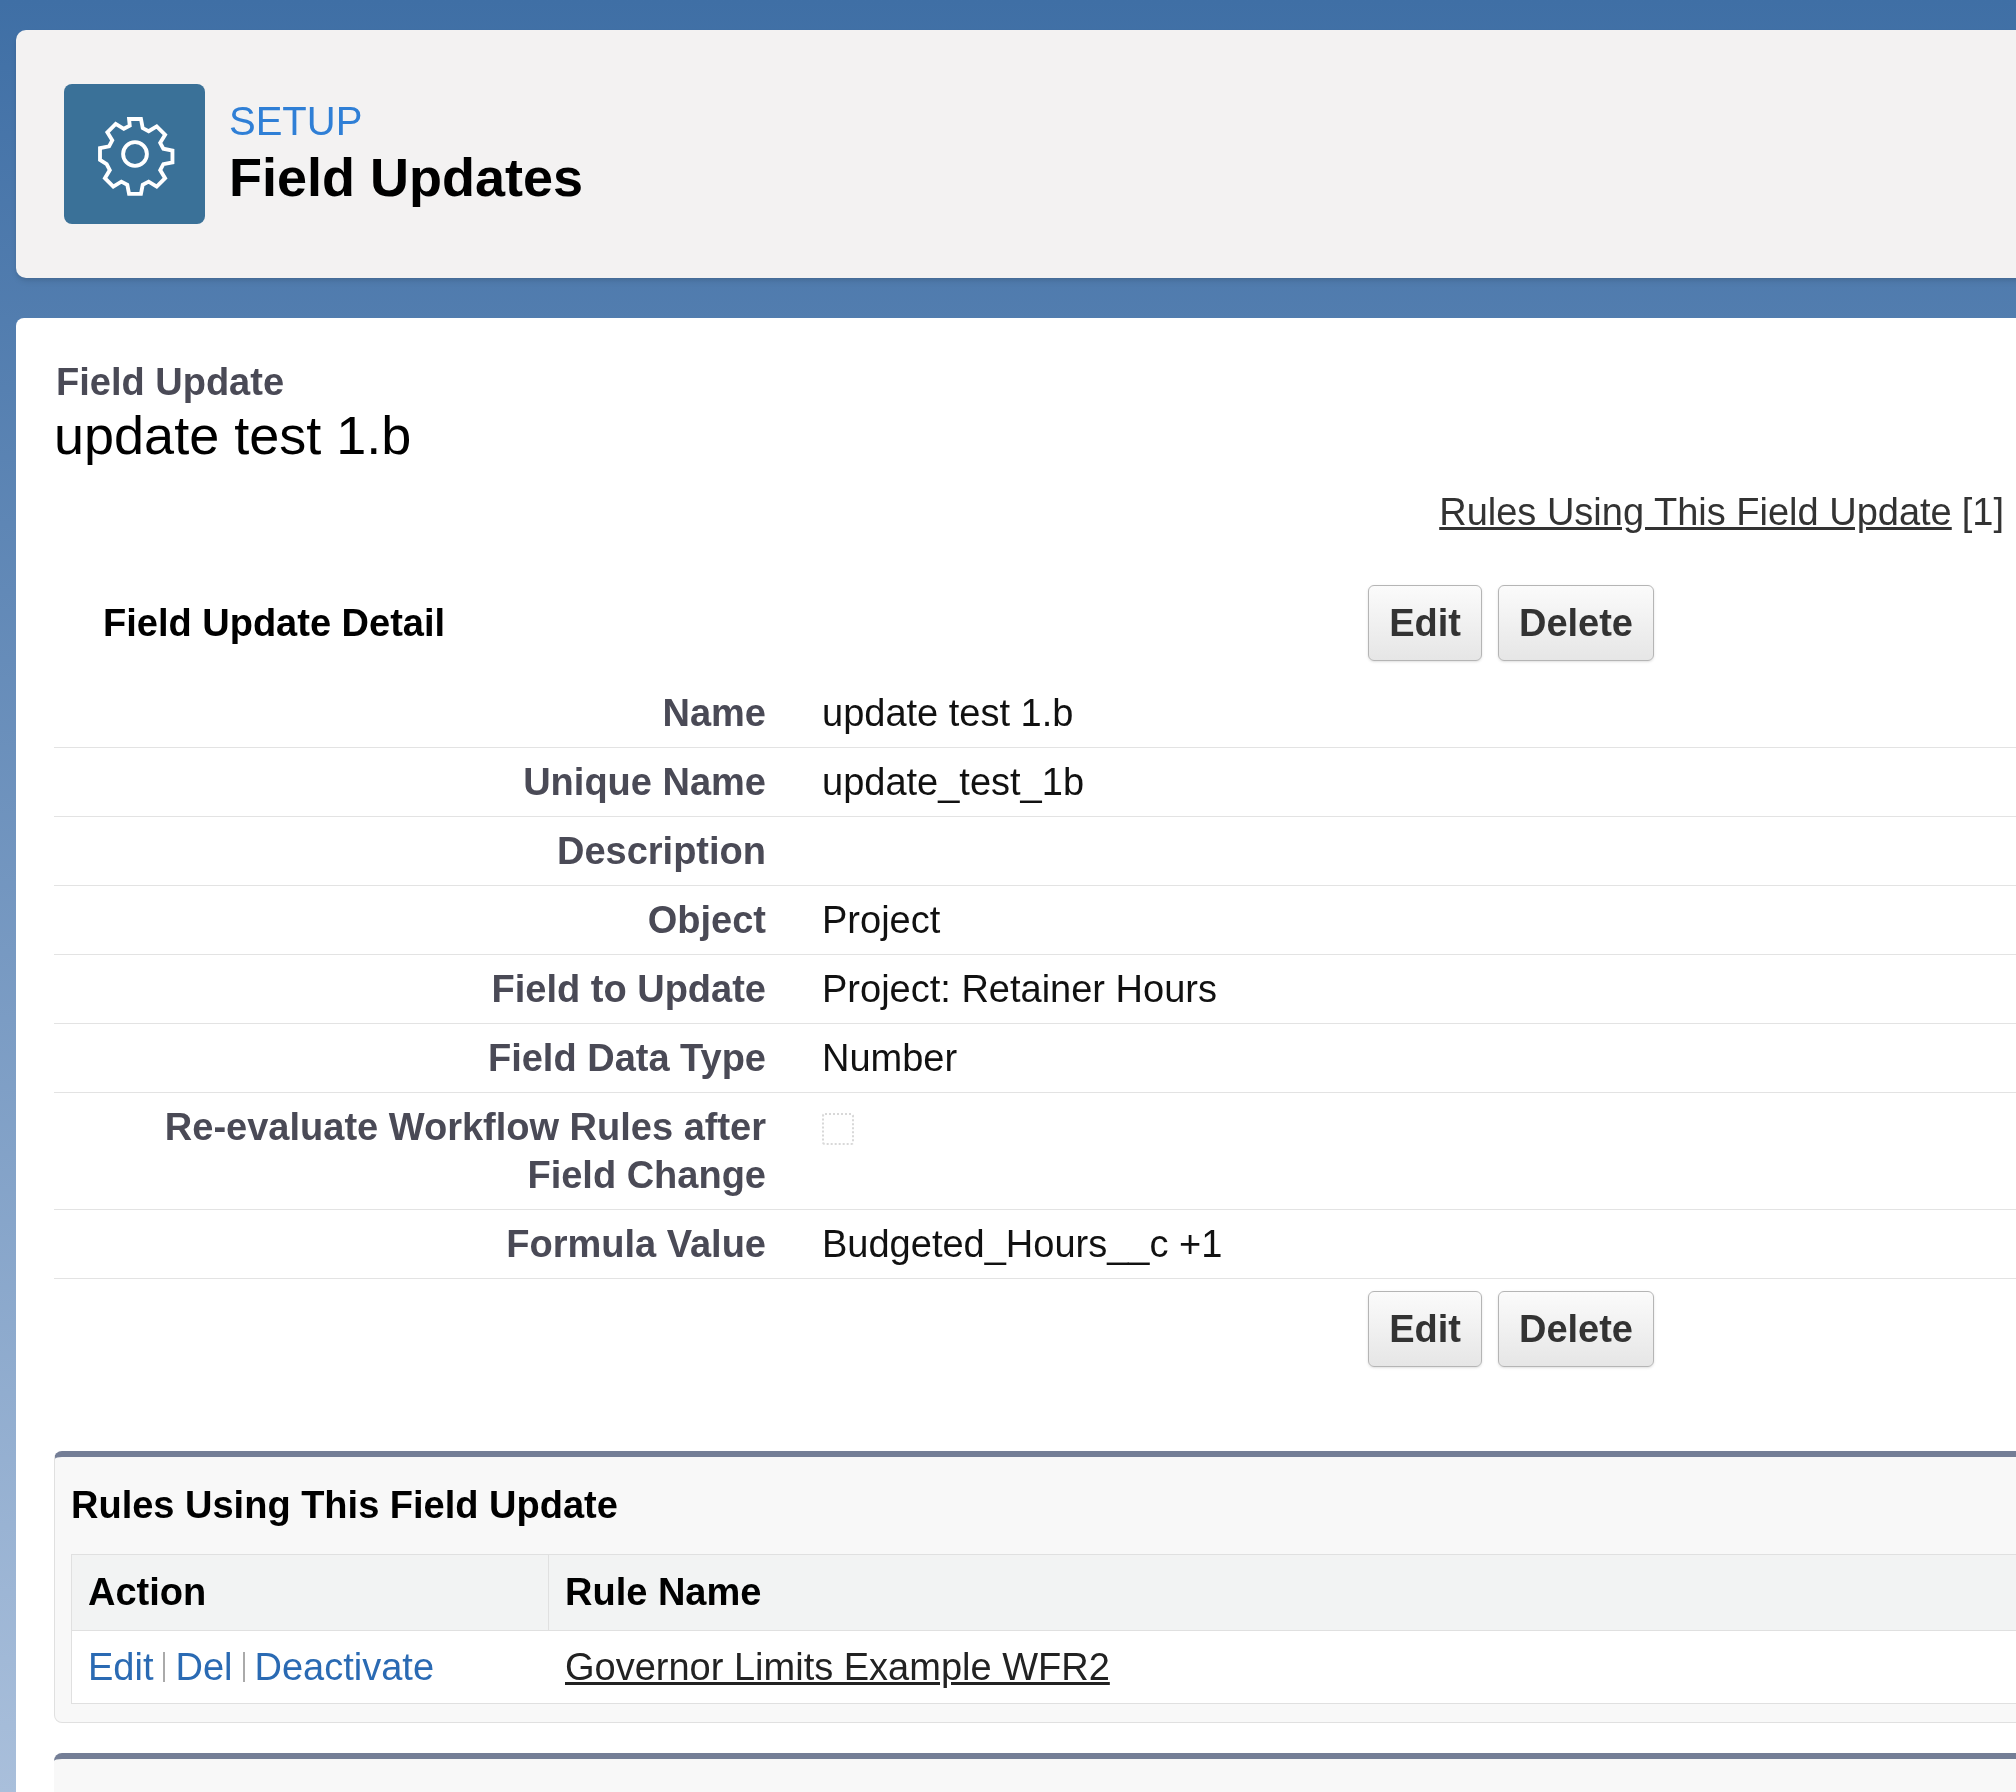 The height and width of the screenshot is (1792, 2016). Describe the element at coordinates (204, 1667) in the screenshot. I see `action-link: Del` at that location.